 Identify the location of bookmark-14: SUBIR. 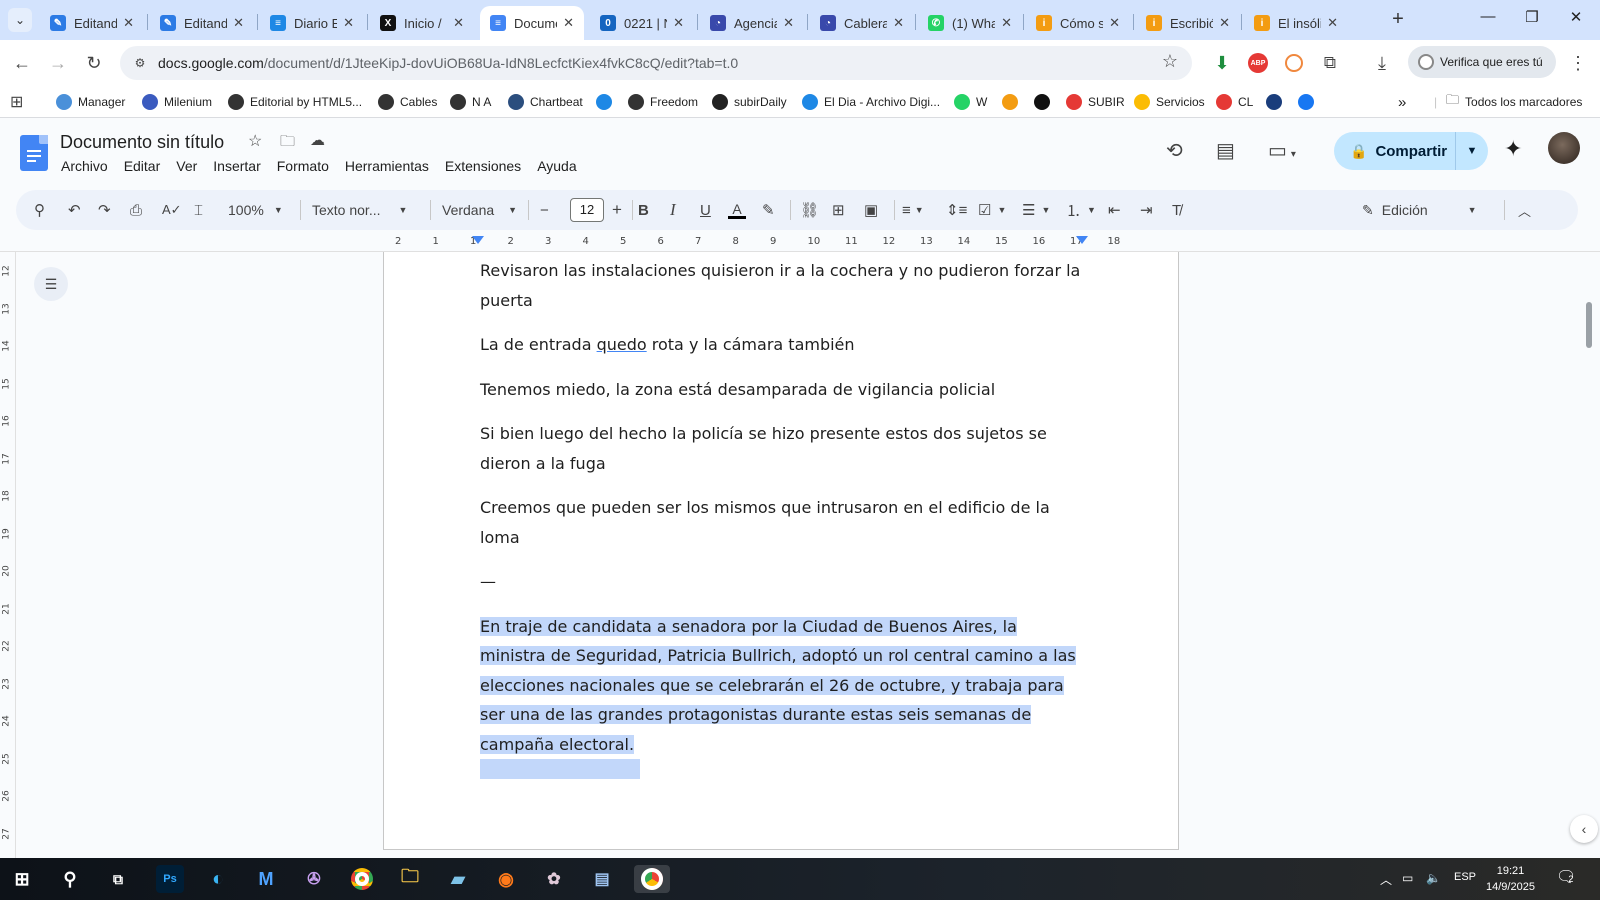
(1095, 102).